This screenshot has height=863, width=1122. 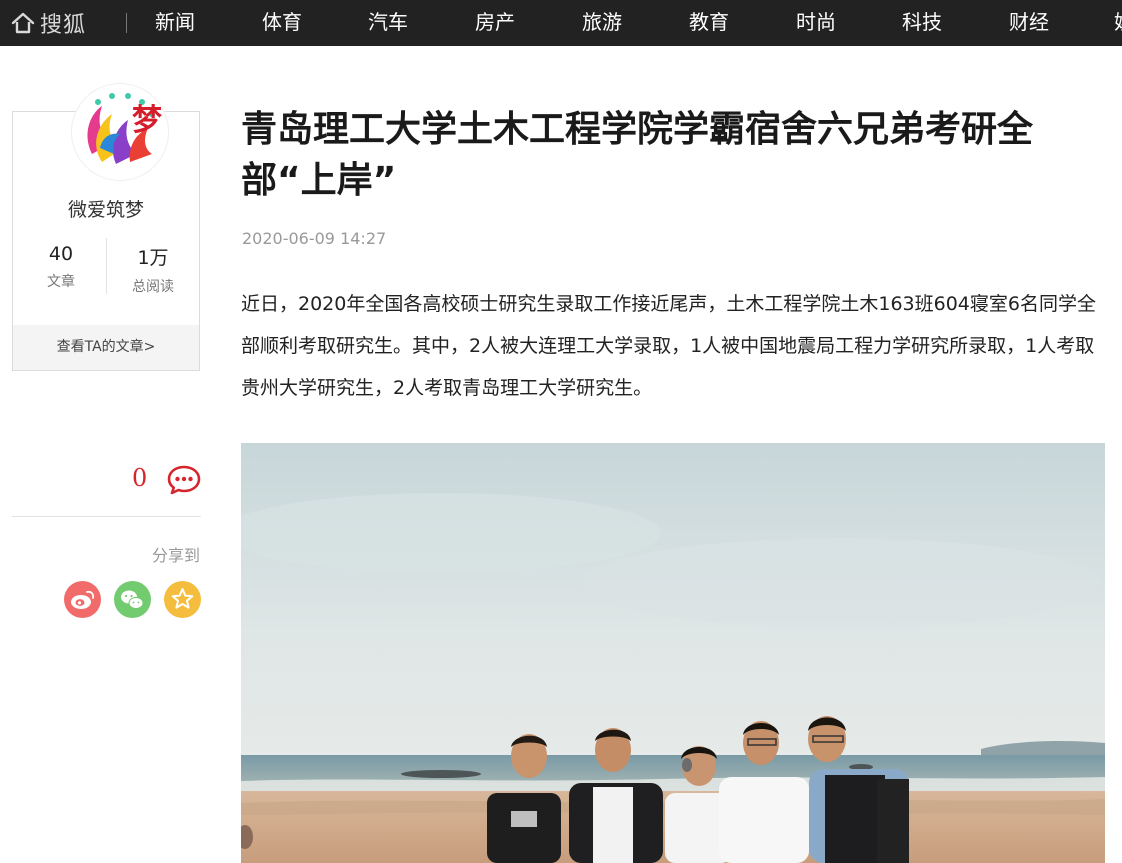 I want to click on author-name: 微爱筑梦, so click(x=106, y=208).